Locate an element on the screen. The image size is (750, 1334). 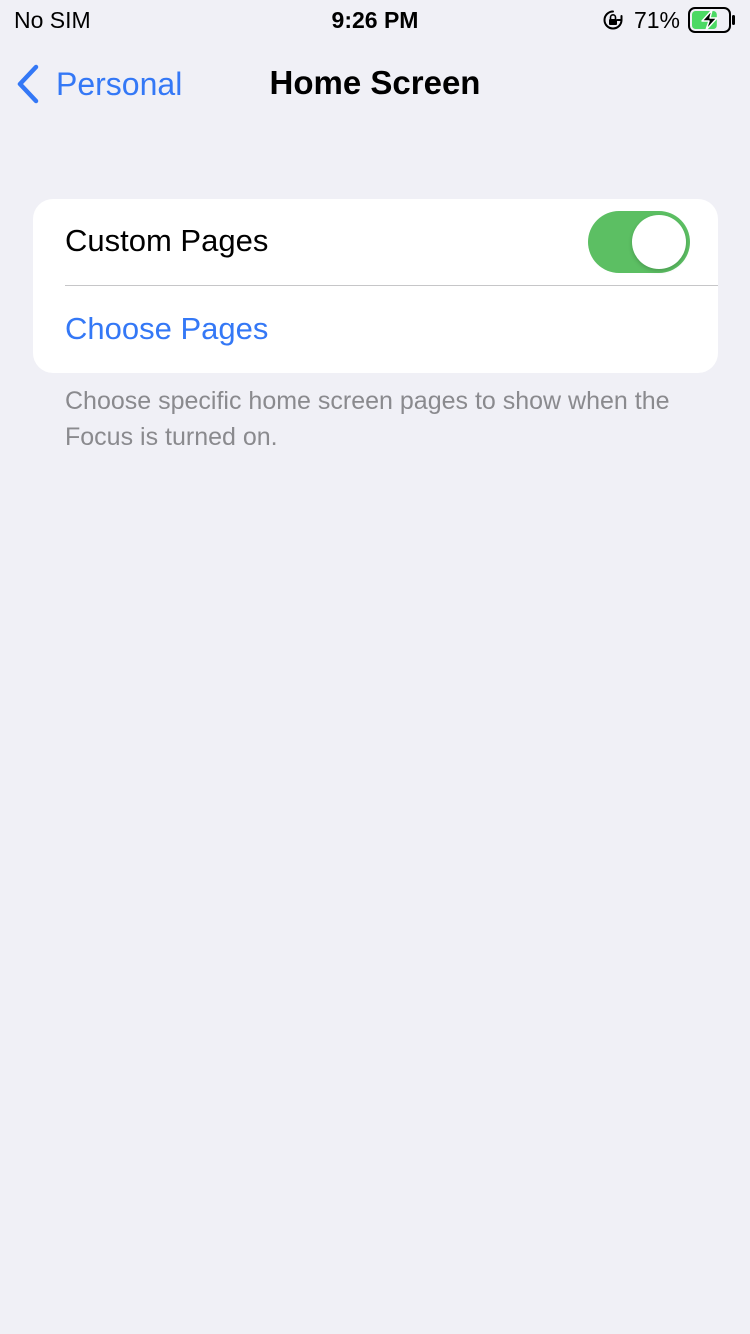
status-right-group: 71% is located at coordinates (669, 20).